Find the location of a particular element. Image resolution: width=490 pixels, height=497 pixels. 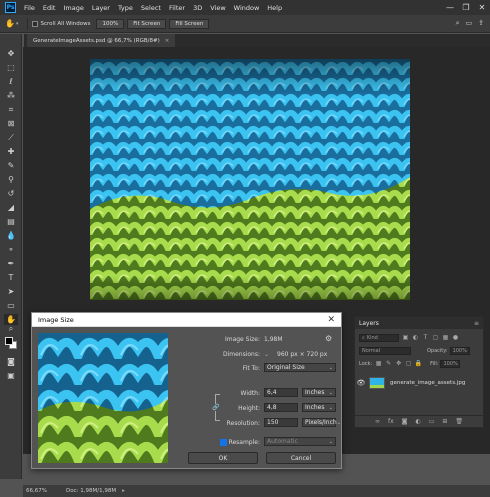

fit-screen-button: Fit Screen is located at coordinates (147, 23).